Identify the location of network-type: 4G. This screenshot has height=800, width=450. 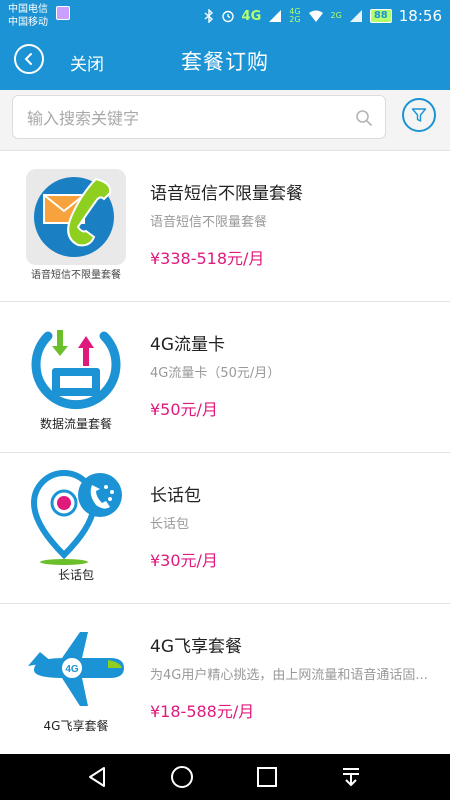
(251, 16).